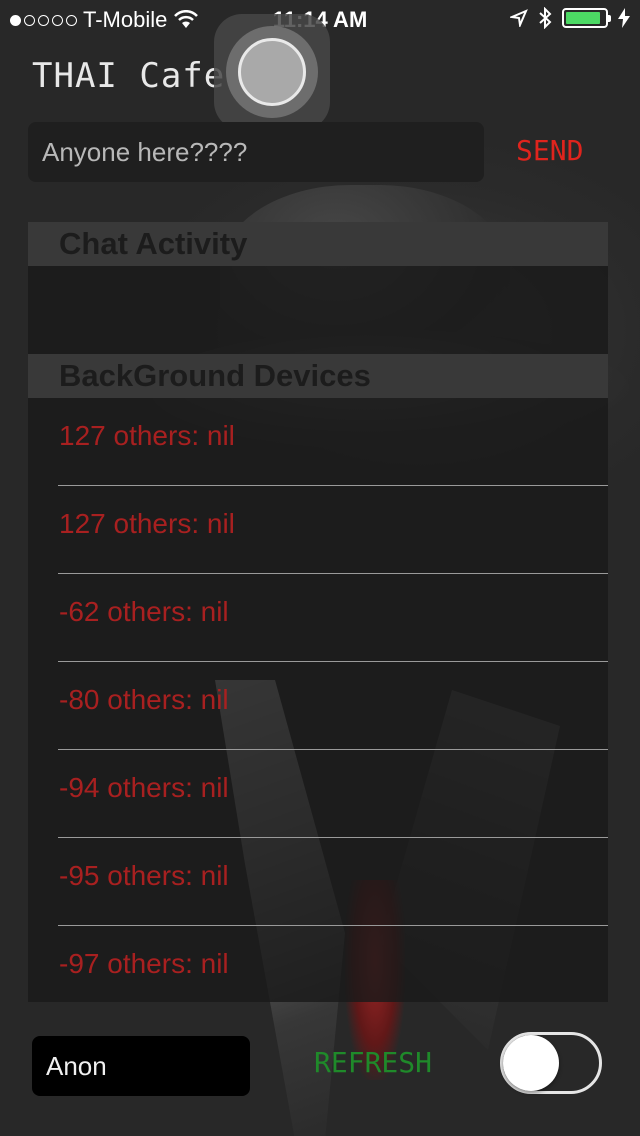 Image resolution: width=640 pixels, height=1136 pixels. I want to click on message-input, so click(256, 152).